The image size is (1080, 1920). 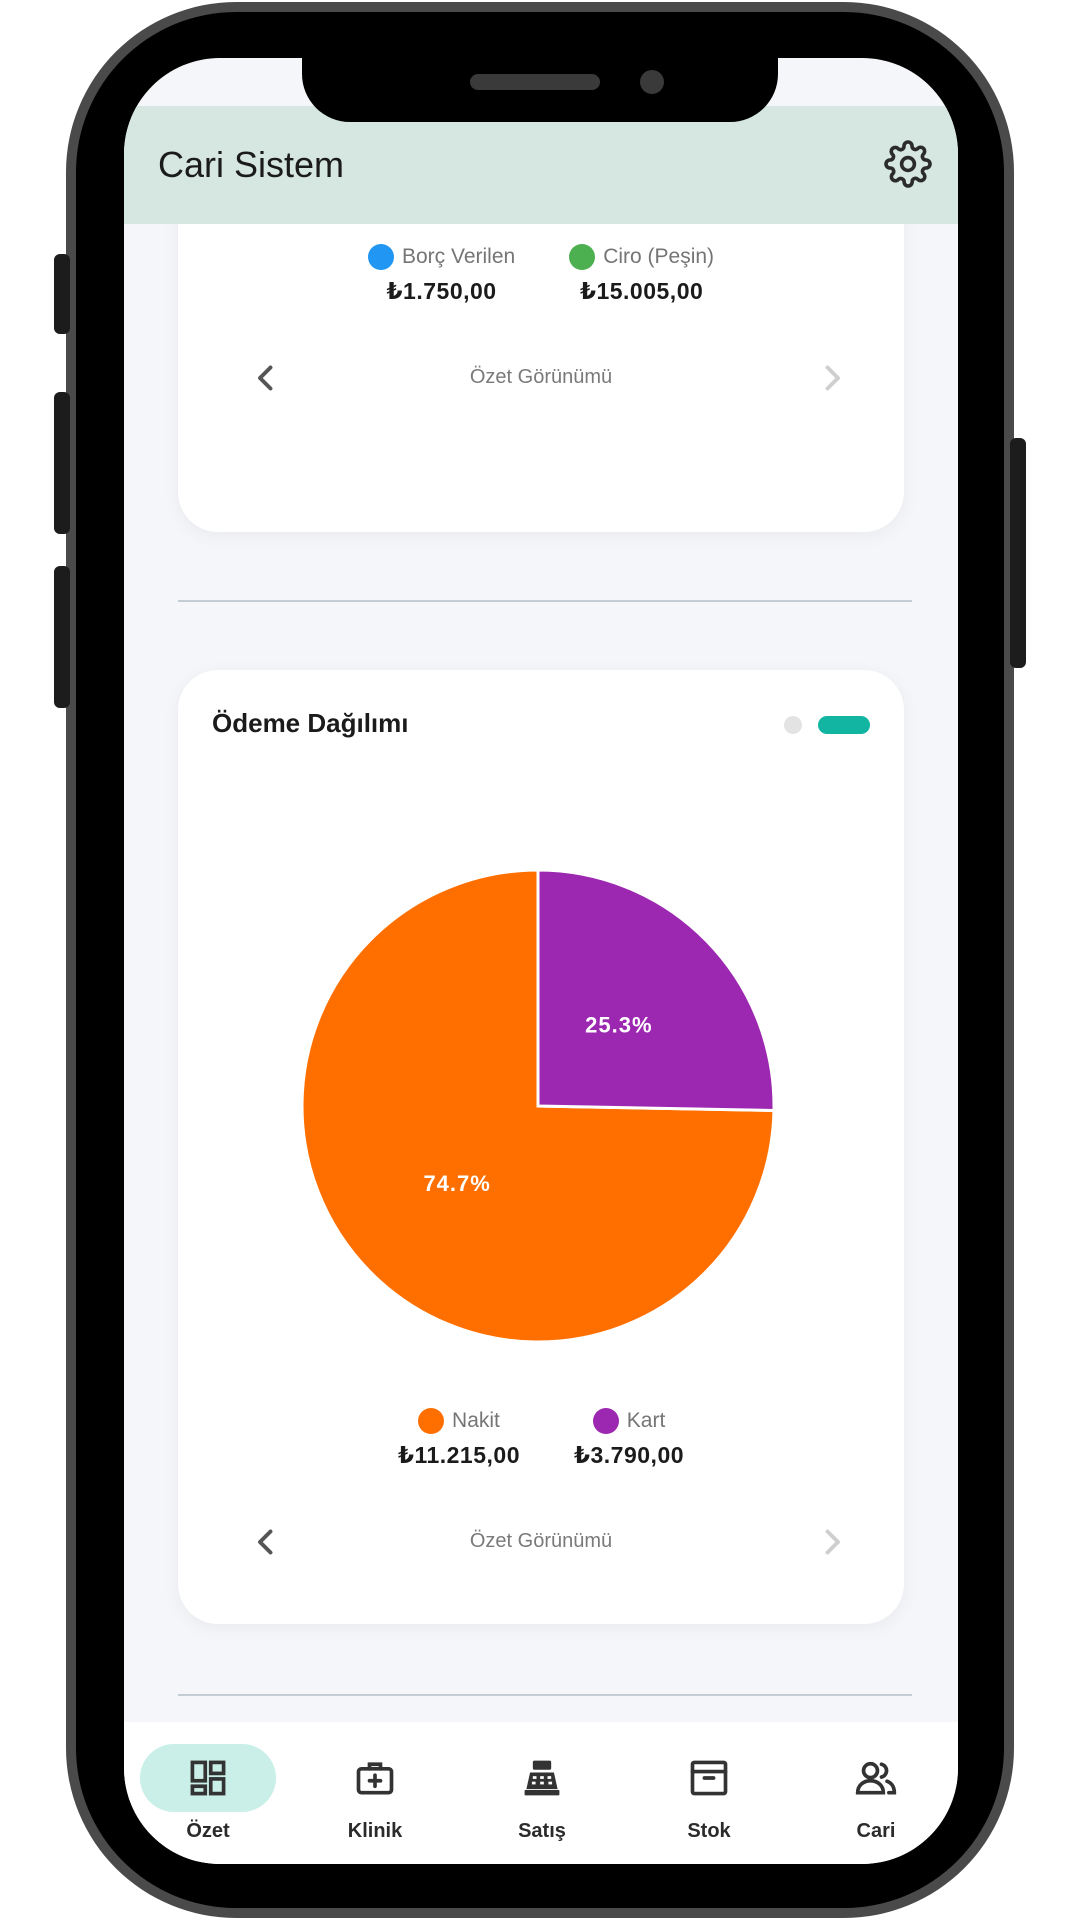 What do you see at coordinates (709, 1831) in the screenshot?
I see `nav-label: Stok` at bounding box center [709, 1831].